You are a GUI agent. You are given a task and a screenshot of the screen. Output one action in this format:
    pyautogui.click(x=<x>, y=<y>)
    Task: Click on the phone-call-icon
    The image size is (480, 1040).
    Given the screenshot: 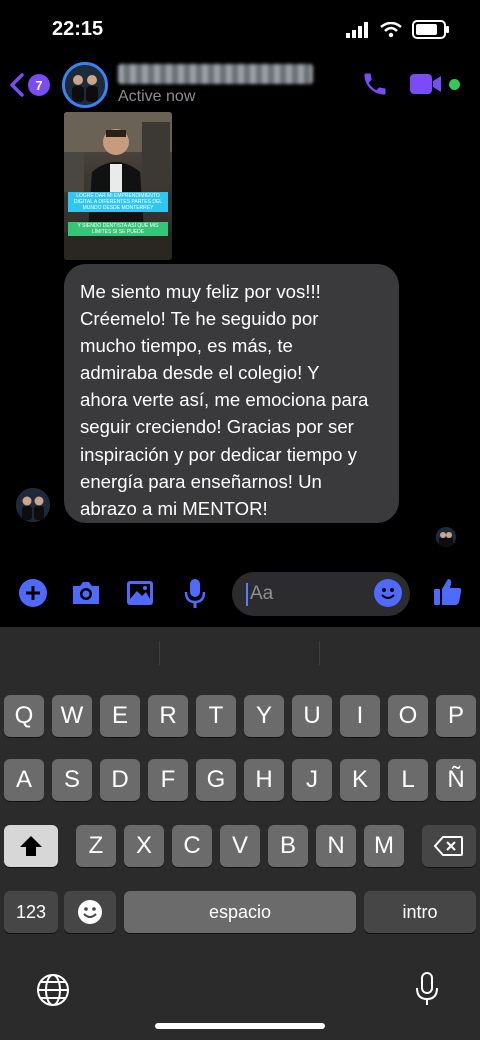 What is the action you would take?
    pyautogui.click(x=375, y=84)
    